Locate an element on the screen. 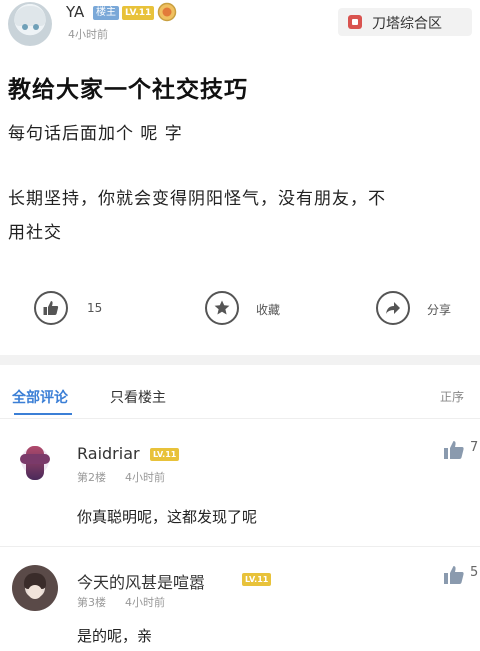 This screenshot has height=651, width=480. comment-like-count: 5 is located at coordinates (474, 572).